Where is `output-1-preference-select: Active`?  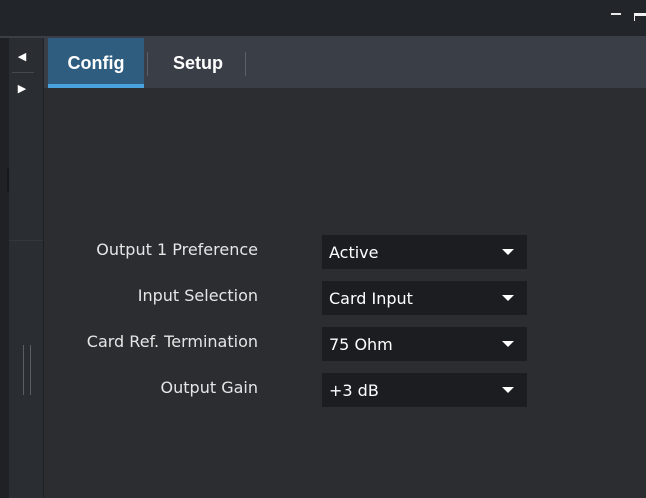
output-1-preference-select: Active is located at coordinates (424, 252).